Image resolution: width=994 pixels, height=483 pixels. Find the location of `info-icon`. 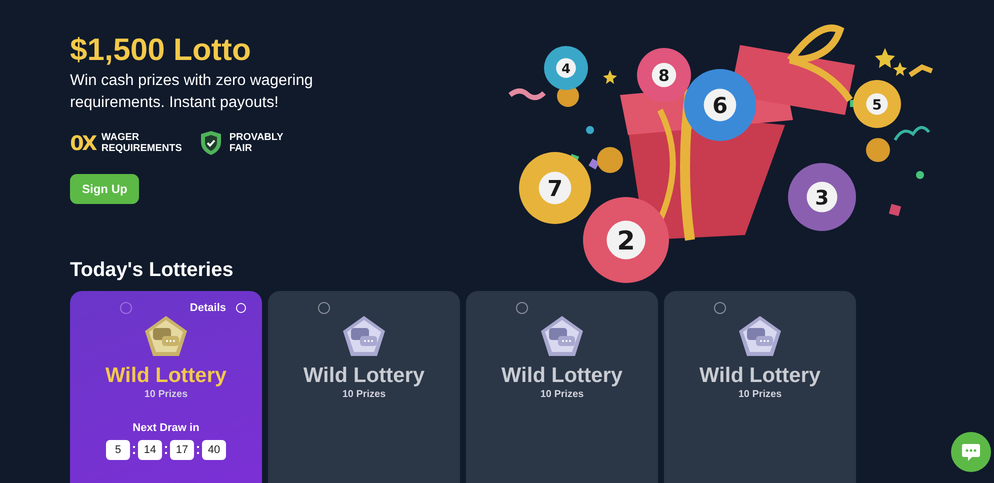

info-icon is located at coordinates (241, 308).